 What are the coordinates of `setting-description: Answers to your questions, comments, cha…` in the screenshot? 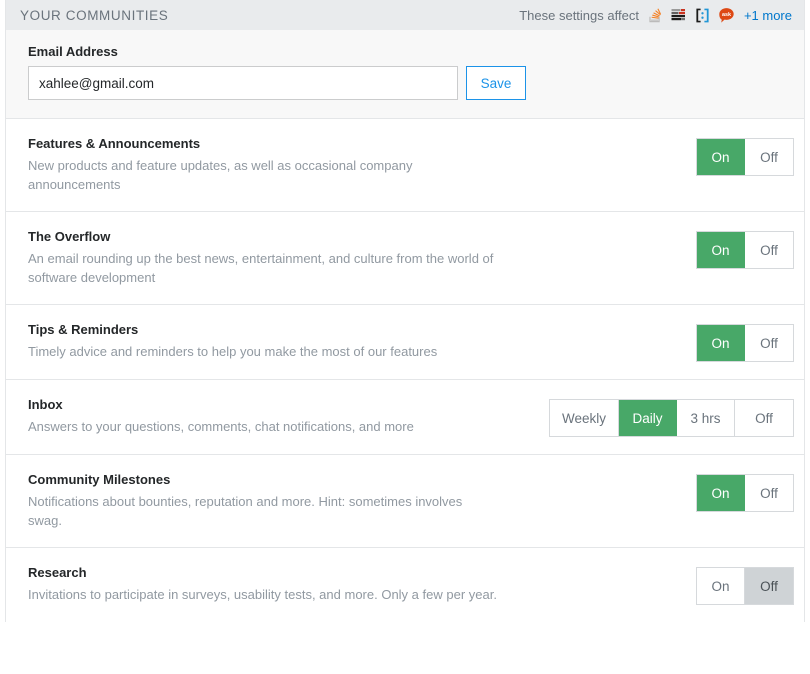 It's located at (221, 426).